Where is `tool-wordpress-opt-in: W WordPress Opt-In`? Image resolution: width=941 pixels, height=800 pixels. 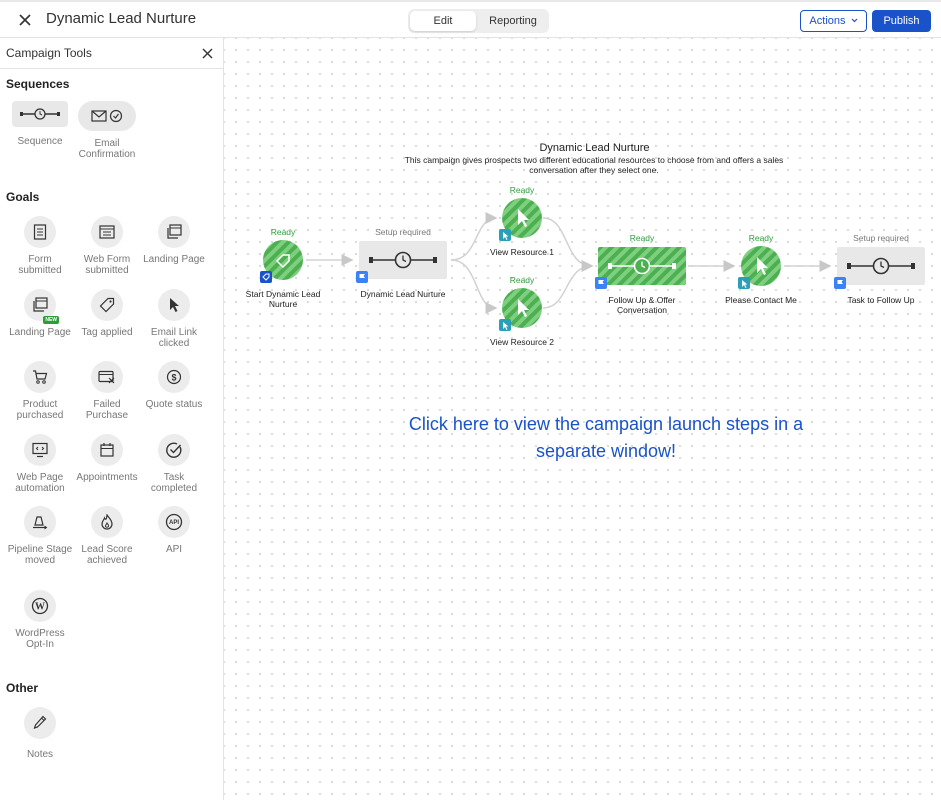 tool-wordpress-opt-in: W WordPress Opt-In is located at coordinates (40, 620).